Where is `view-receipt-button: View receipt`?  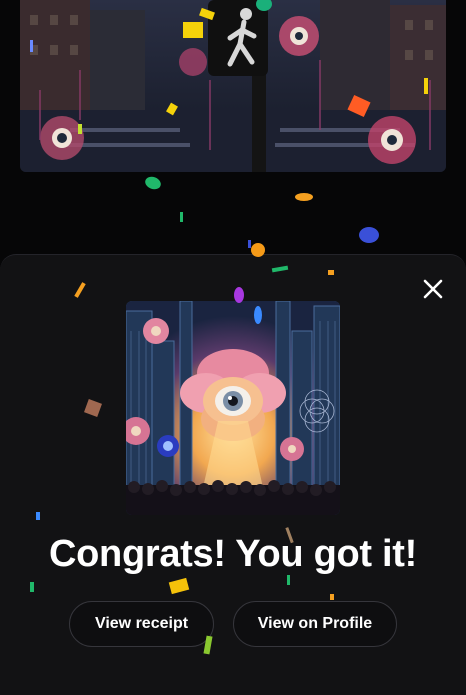 view-receipt-button: View receipt is located at coordinates (141, 624).